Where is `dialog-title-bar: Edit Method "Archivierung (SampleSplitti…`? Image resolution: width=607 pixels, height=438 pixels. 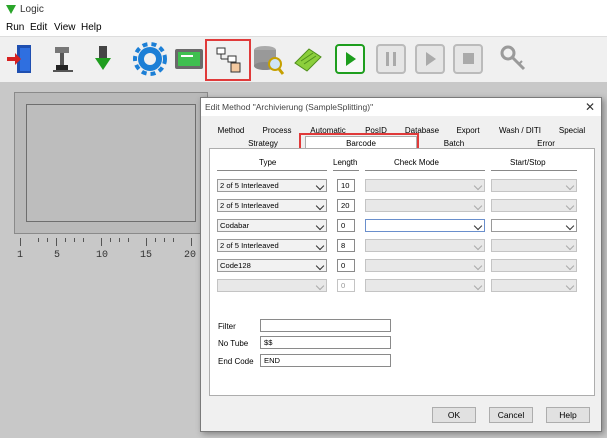
dialog-title-bar: Edit Method "Archivierung (SampleSplitti… is located at coordinates (401, 107).